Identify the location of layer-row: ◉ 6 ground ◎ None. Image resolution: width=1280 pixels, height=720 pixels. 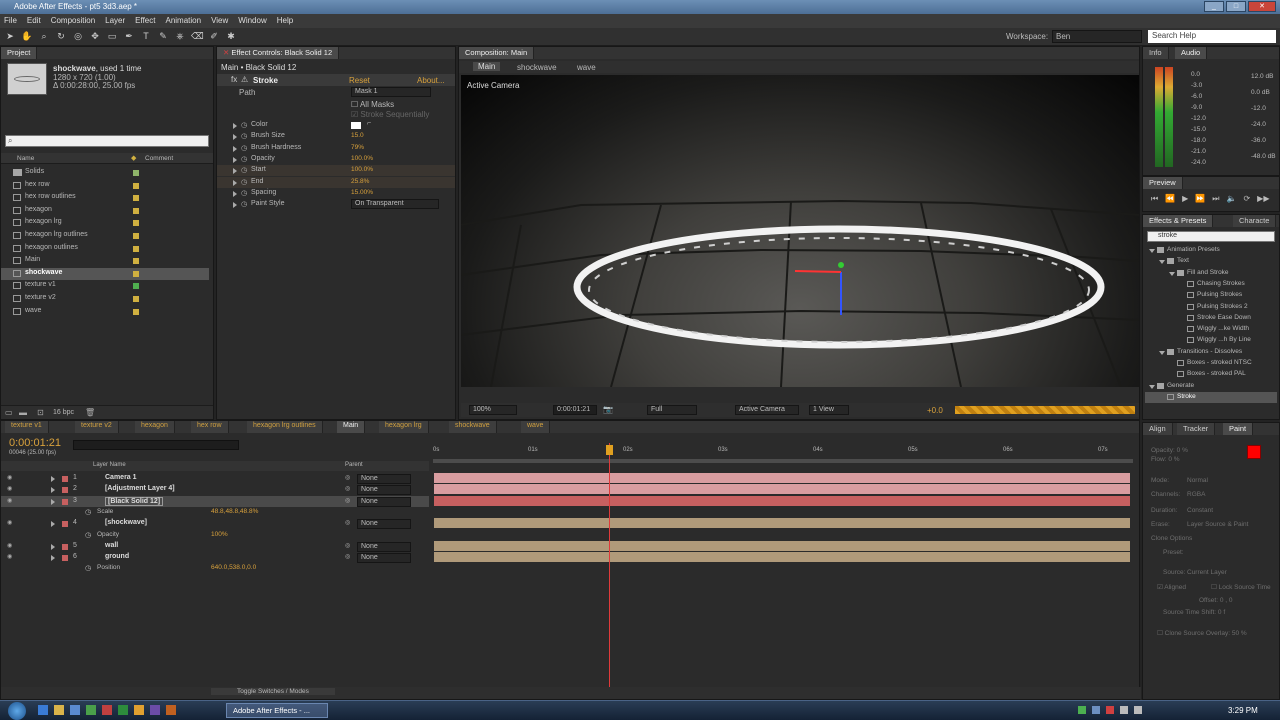
(215, 558).